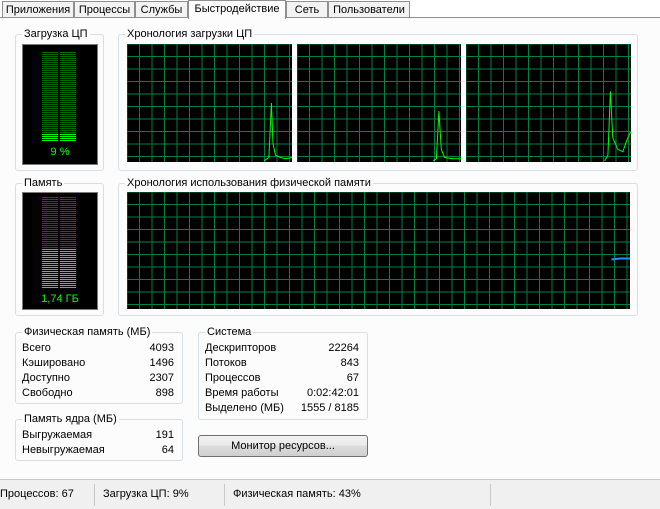 The image size is (660, 509). I want to click on memory-meter-bars-left, so click(50, 243).